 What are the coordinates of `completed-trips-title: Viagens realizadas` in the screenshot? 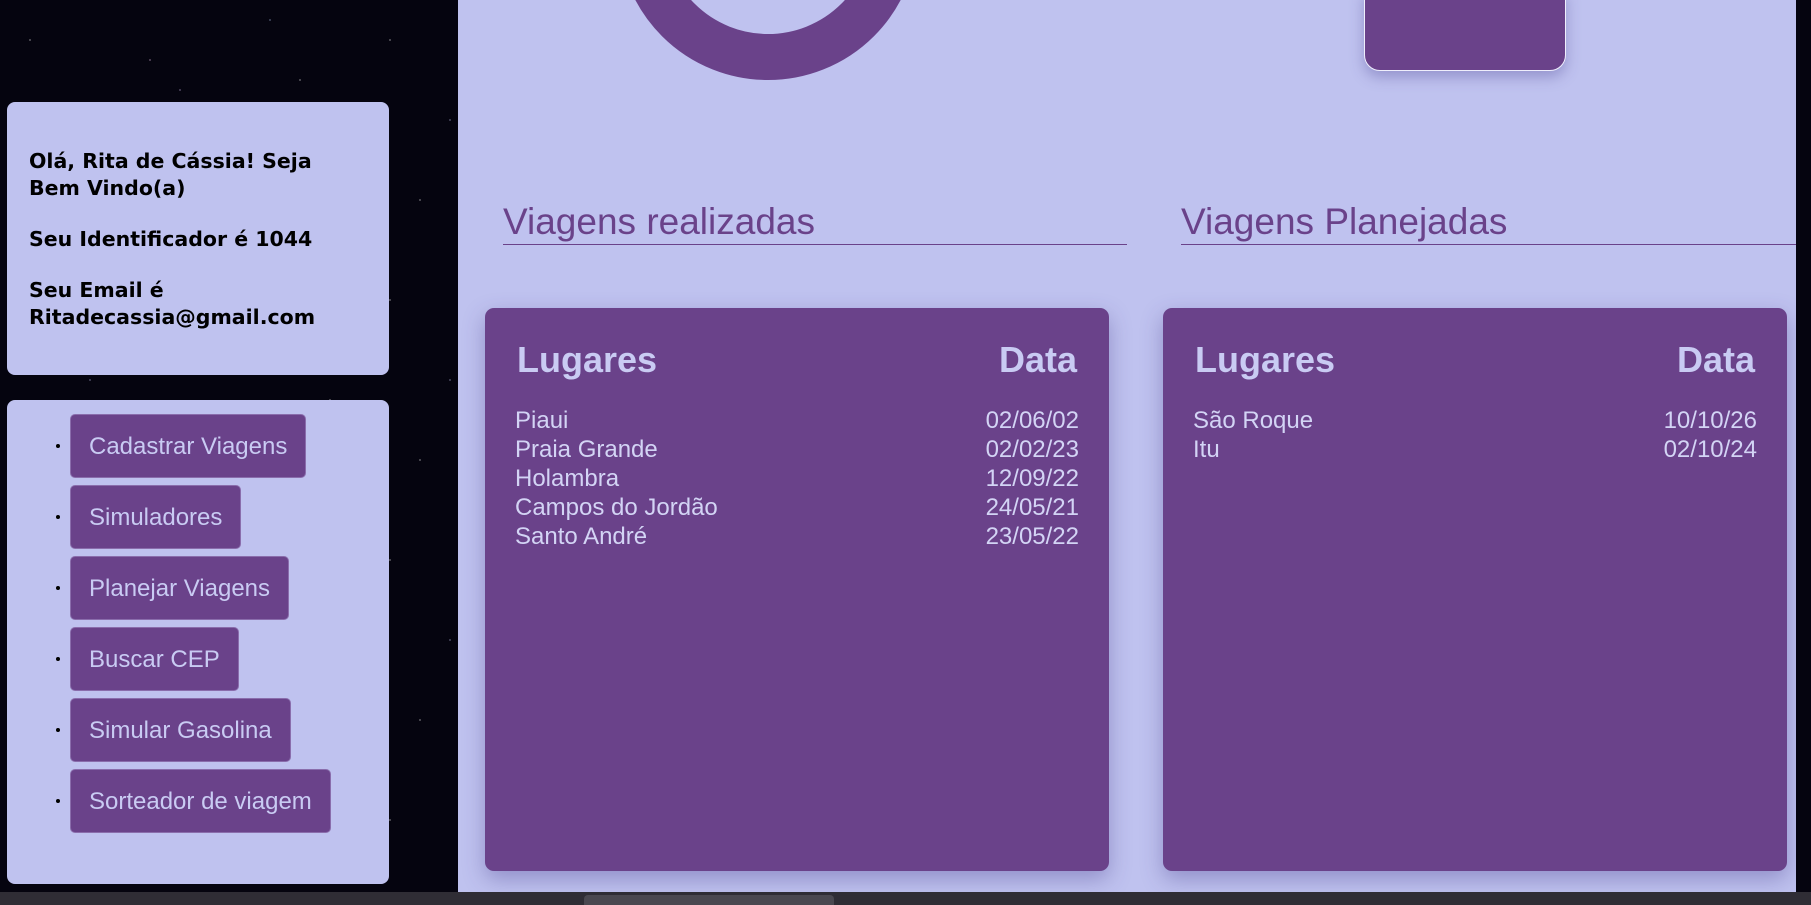 It's located at (815, 222).